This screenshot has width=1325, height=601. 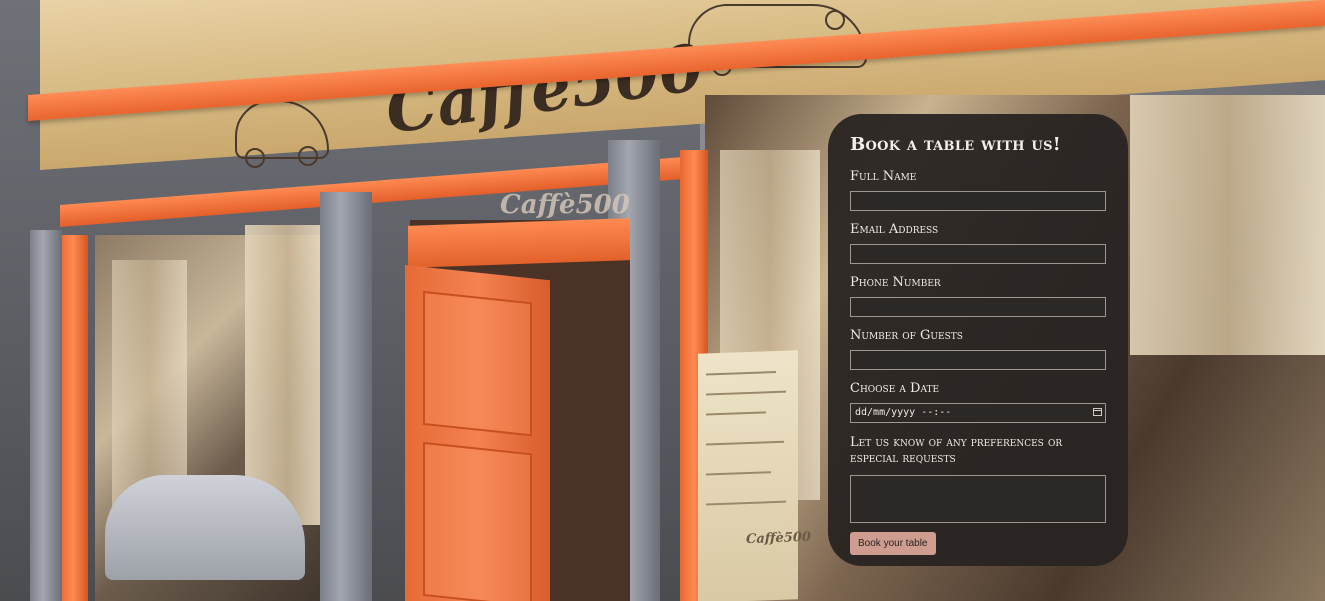 I want to click on menu-card: Caffè500, so click(x=754, y=475).